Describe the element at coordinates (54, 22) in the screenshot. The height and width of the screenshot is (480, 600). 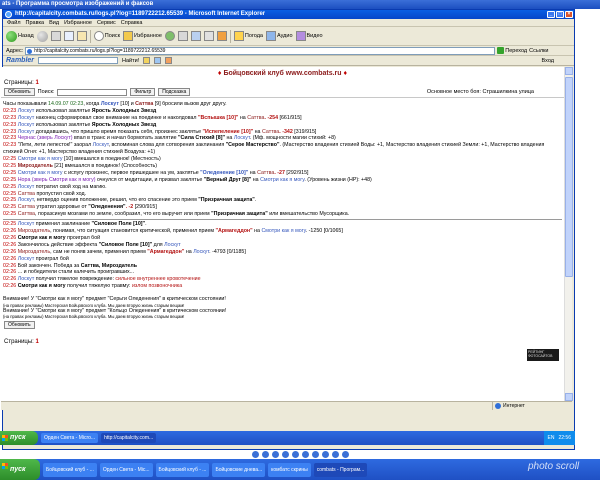
I see `menu-item: Вид` at that location.